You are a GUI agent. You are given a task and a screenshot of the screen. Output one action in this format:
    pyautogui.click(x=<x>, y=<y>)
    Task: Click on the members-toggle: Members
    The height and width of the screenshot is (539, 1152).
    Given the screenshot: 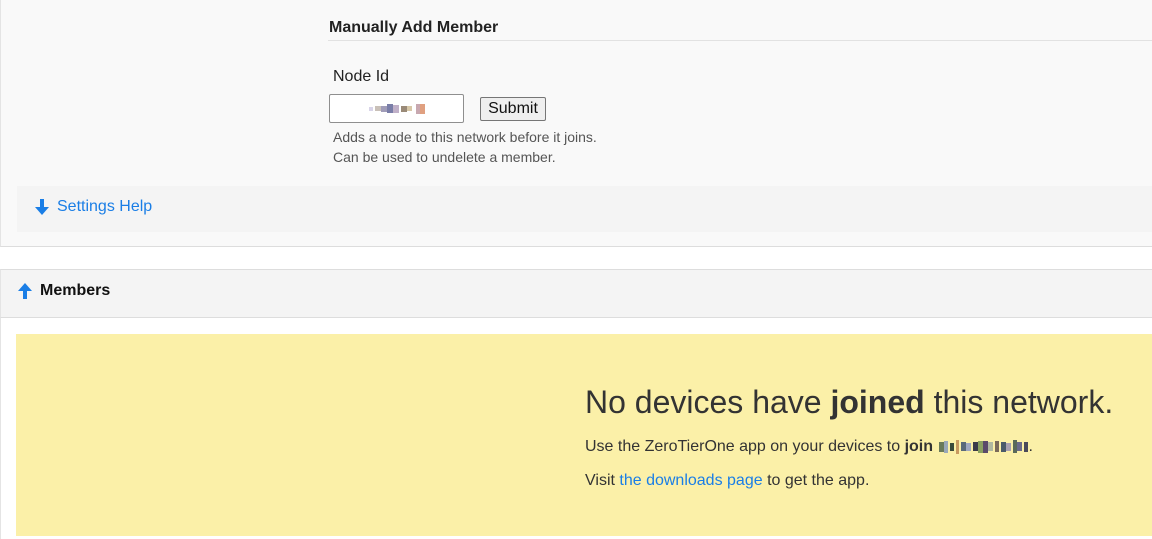 What is the action you would take?
    pyautogui.click(x=64, y=291)
    